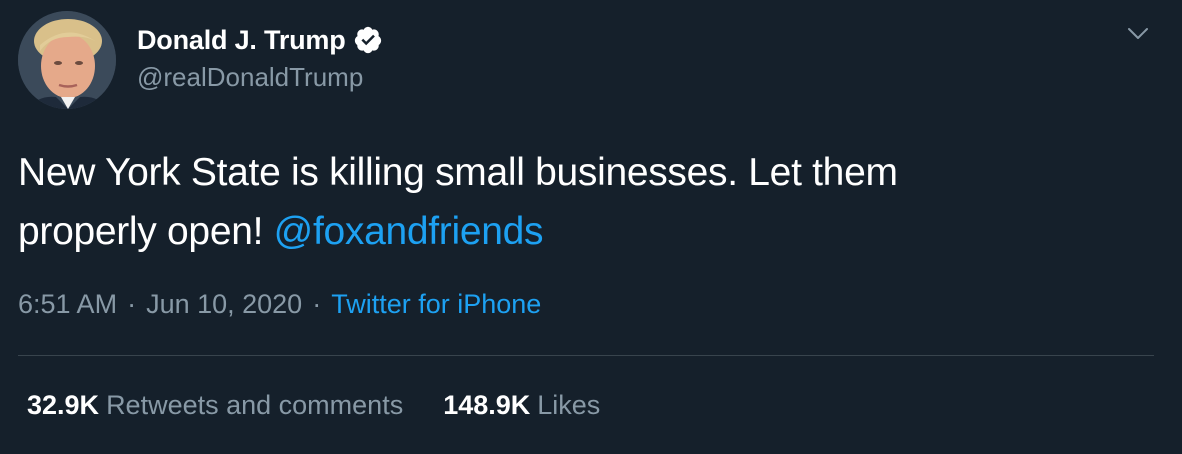 This screenshot has width=1182, height=454. Describe the element at coordinates (63, 405) in the screenshot. I see `retweets-count: 32.9K` at that location.